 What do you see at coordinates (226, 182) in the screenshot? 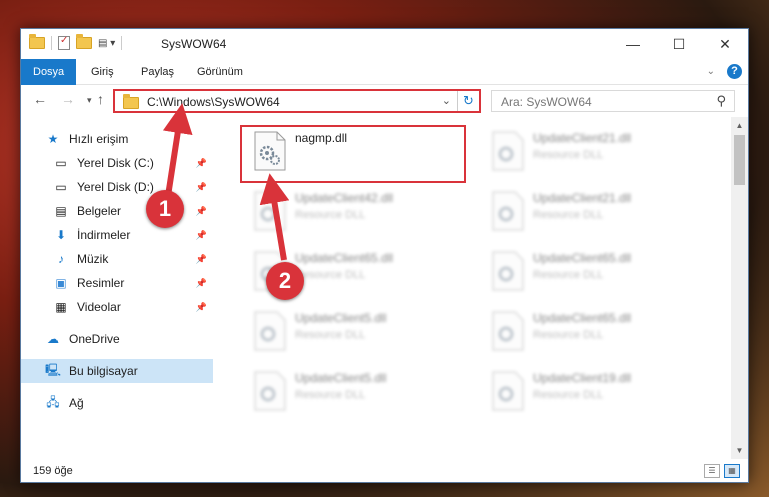
I see `annotation-arrows` at bounding box center [226, 182].